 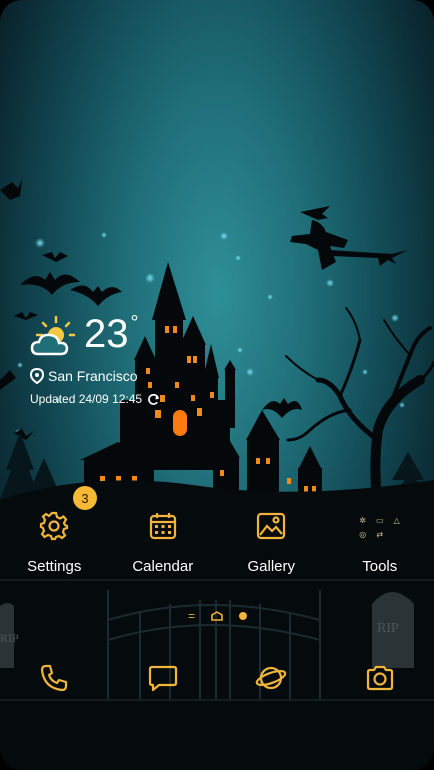 I want to click on tools-folder-icon: ✲ ▭ △ ◎ ⇄, so click(x=380, y=526).